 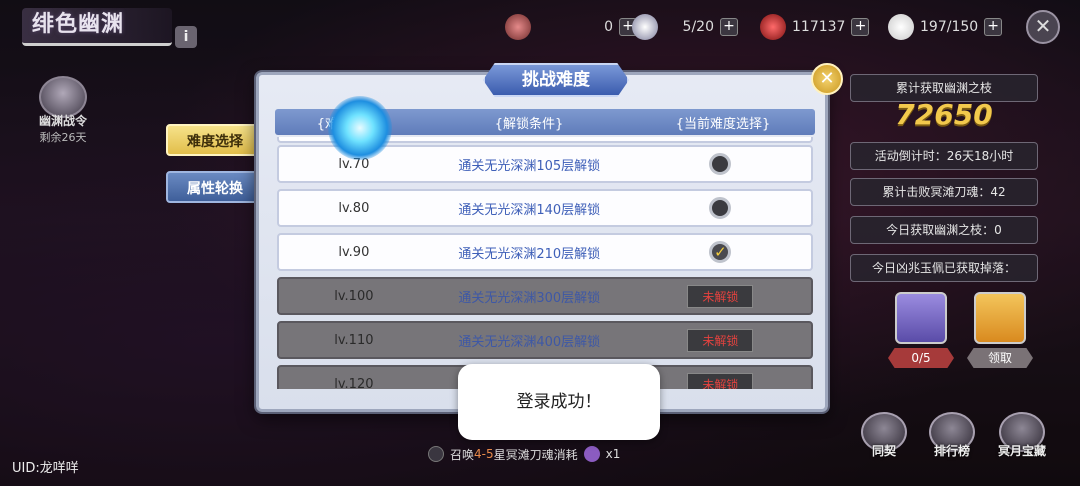 What do you see at coordinates (215, 140) in the screenshot?
I see `tab-difficulty: 难度选择` at bounding box center [215, 140].